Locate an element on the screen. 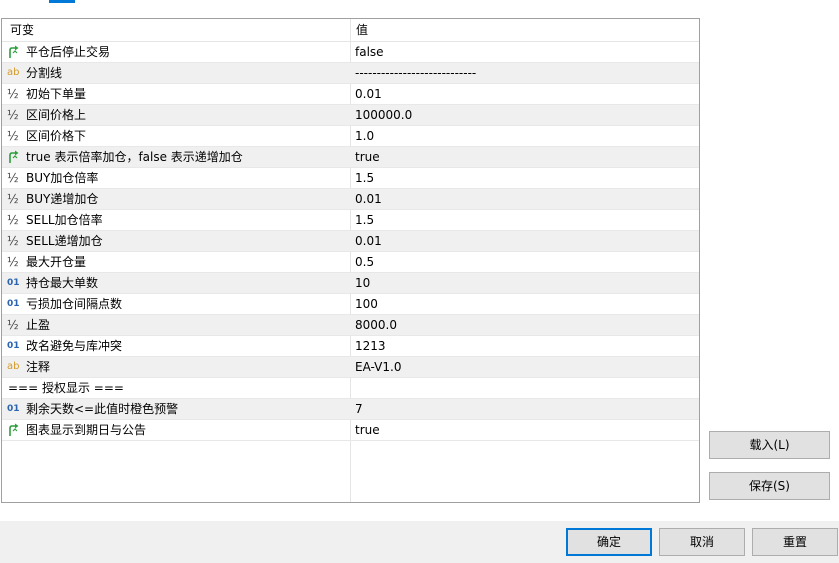 The width and height of the screenshot is (839, 563). table-row: 图表显示到期日与公告 true is located at coordinates (350, 430).